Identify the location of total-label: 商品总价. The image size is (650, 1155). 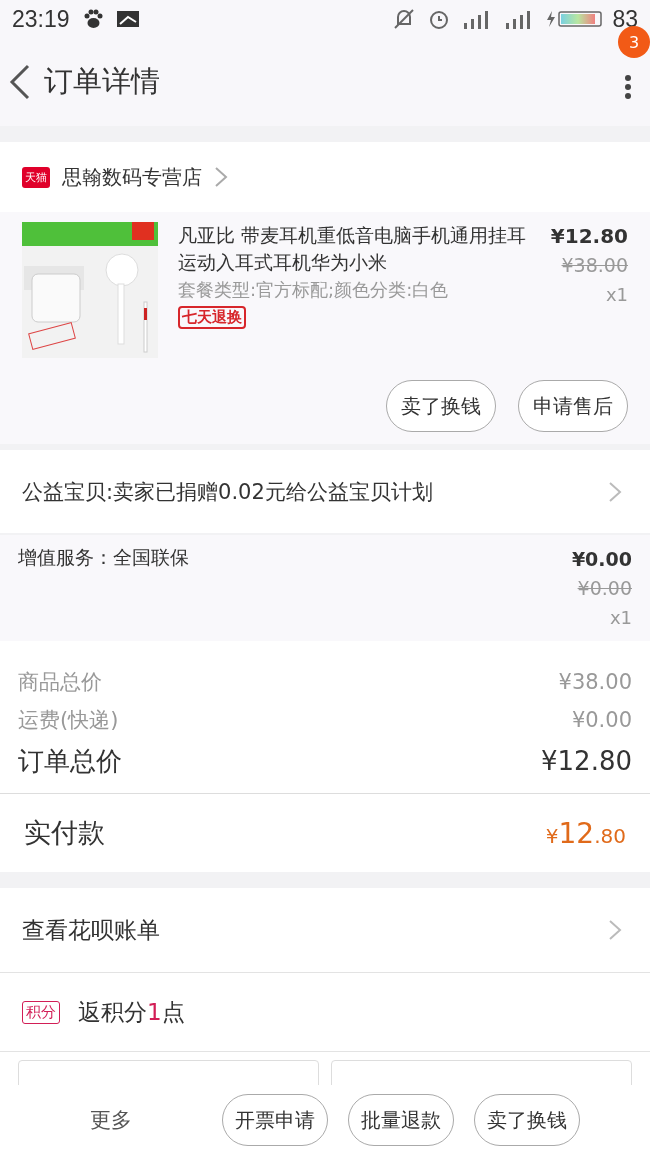
(60, 682).